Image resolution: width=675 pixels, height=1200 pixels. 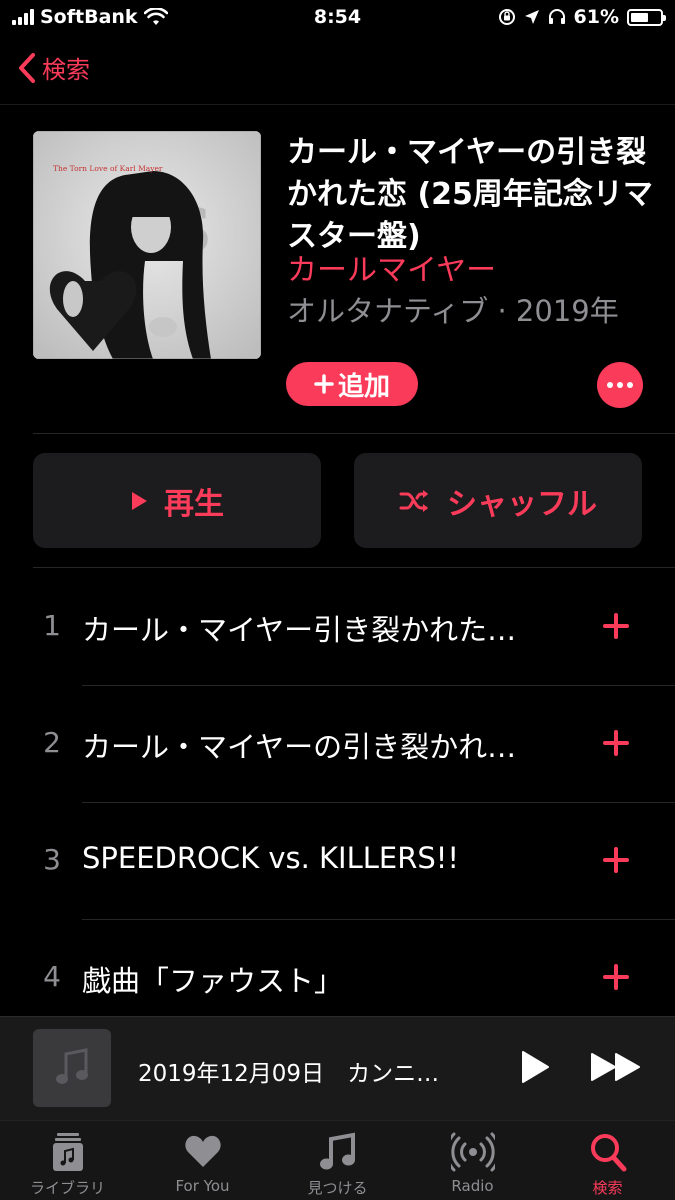 I want to click on nav-divider, so click(x=337, y=104).